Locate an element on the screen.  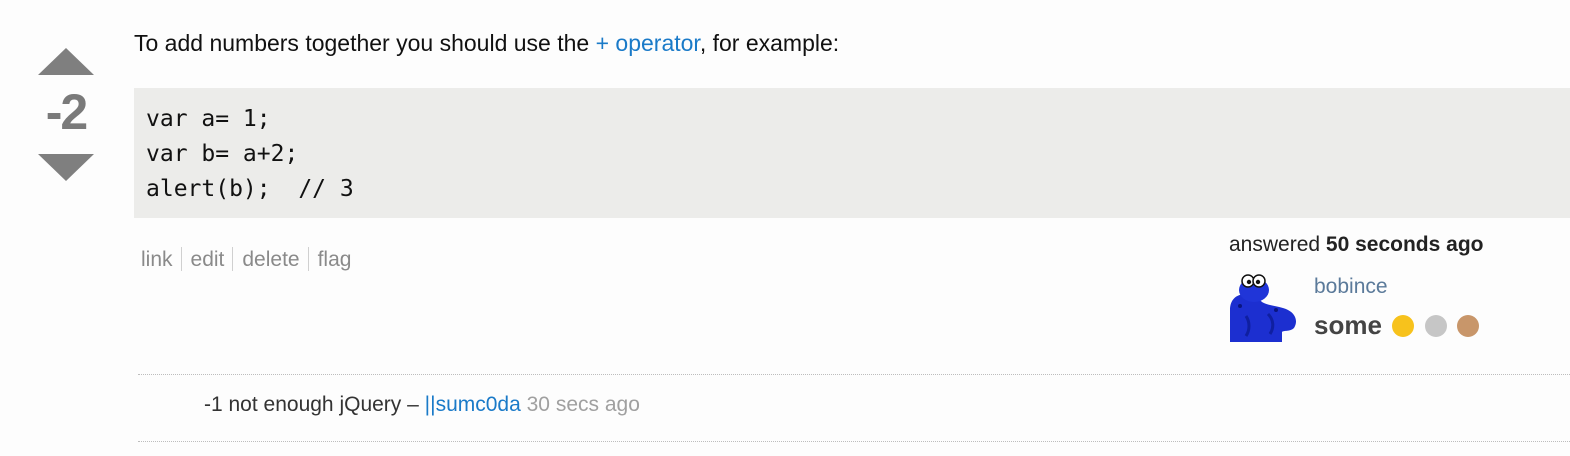
comment-text: -1 not enough jQuery – is located at coordinates (314, 404).